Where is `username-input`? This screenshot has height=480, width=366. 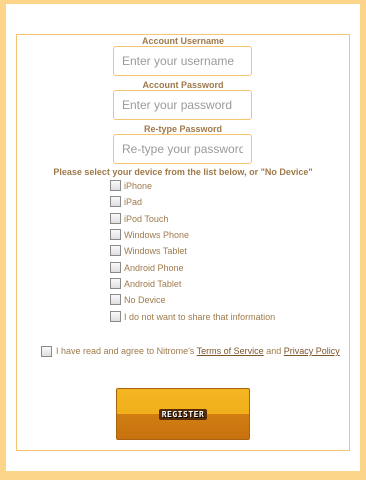
username-input is located at coordinates (182, 61).